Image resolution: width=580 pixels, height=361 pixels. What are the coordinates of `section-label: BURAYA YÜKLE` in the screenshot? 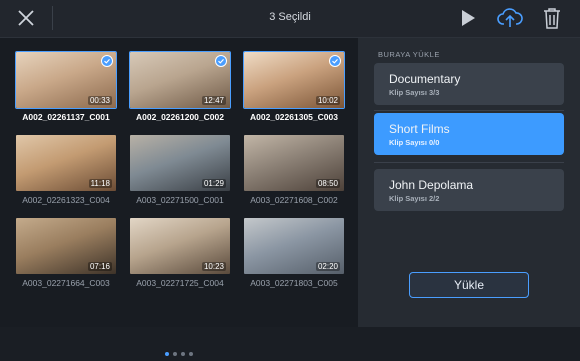 It's located at (409, 54).